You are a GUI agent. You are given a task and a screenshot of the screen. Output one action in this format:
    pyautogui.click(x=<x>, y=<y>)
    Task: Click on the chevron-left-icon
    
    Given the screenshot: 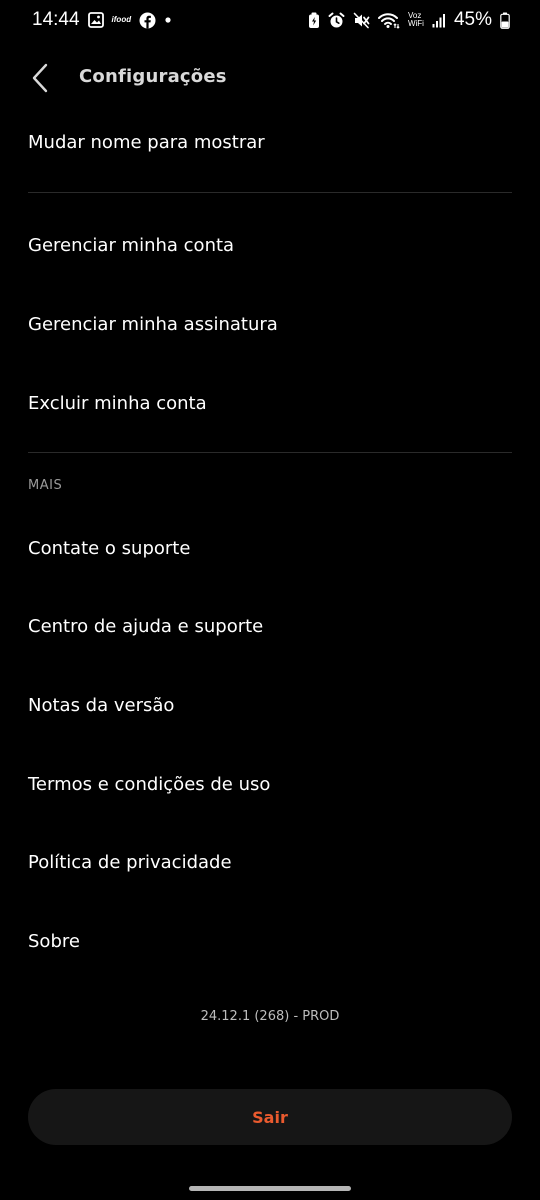 What is the action you would take?
    pyautogui.click(x=40, y=78)
    